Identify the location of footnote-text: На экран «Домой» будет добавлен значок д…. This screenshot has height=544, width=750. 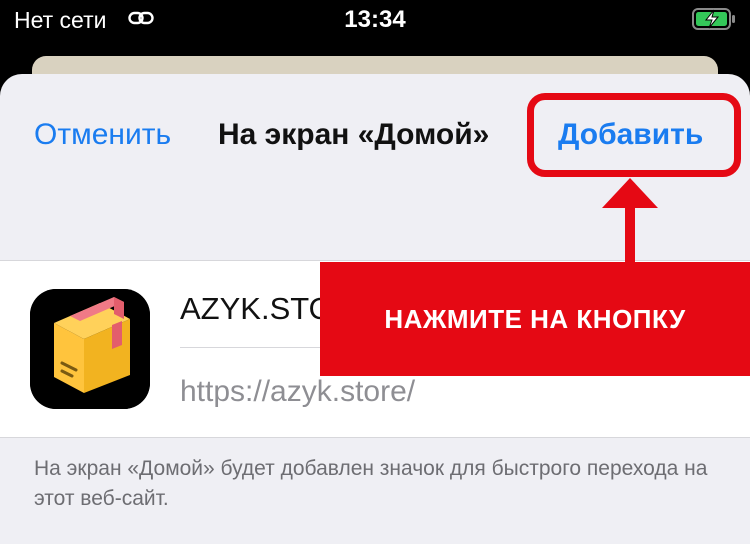
(371, 483).